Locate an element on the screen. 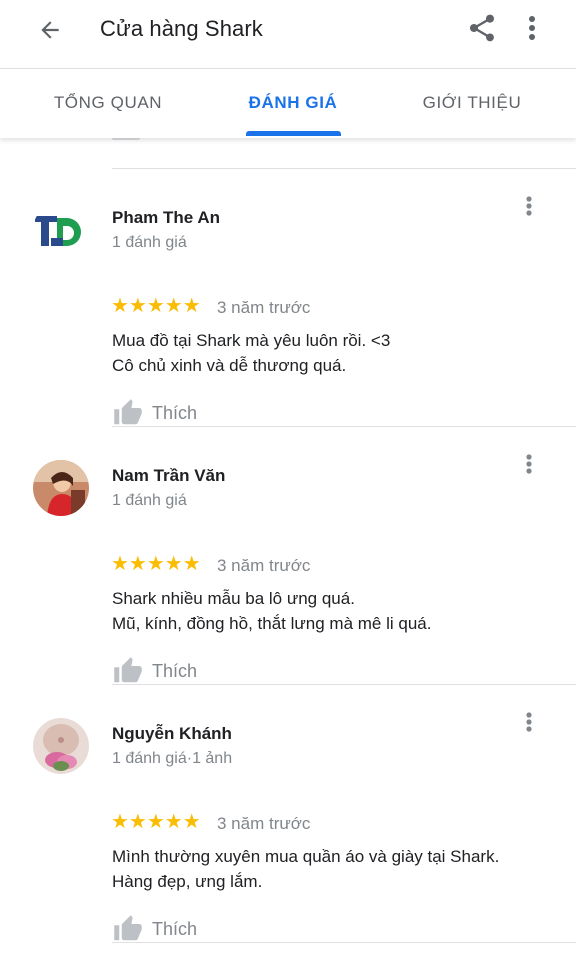  reviewer-name: Pham The An is located at coordinates (166, 218).